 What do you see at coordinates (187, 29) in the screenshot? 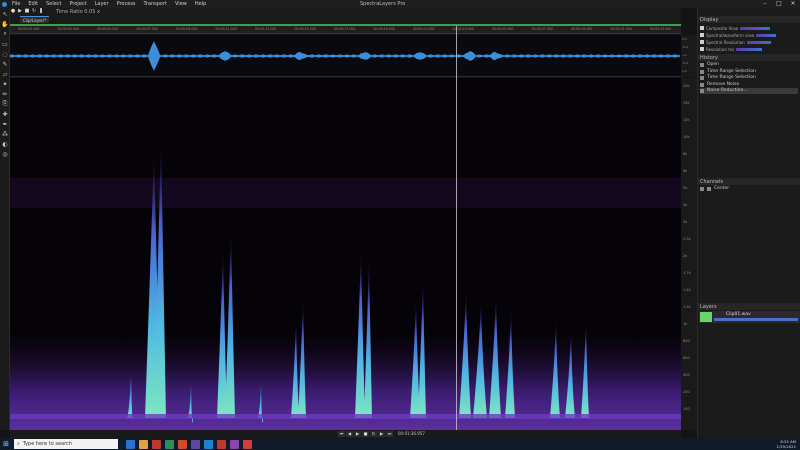
I see `ruler-tick: 00:00:09.000` at bounding box center [187, 29].